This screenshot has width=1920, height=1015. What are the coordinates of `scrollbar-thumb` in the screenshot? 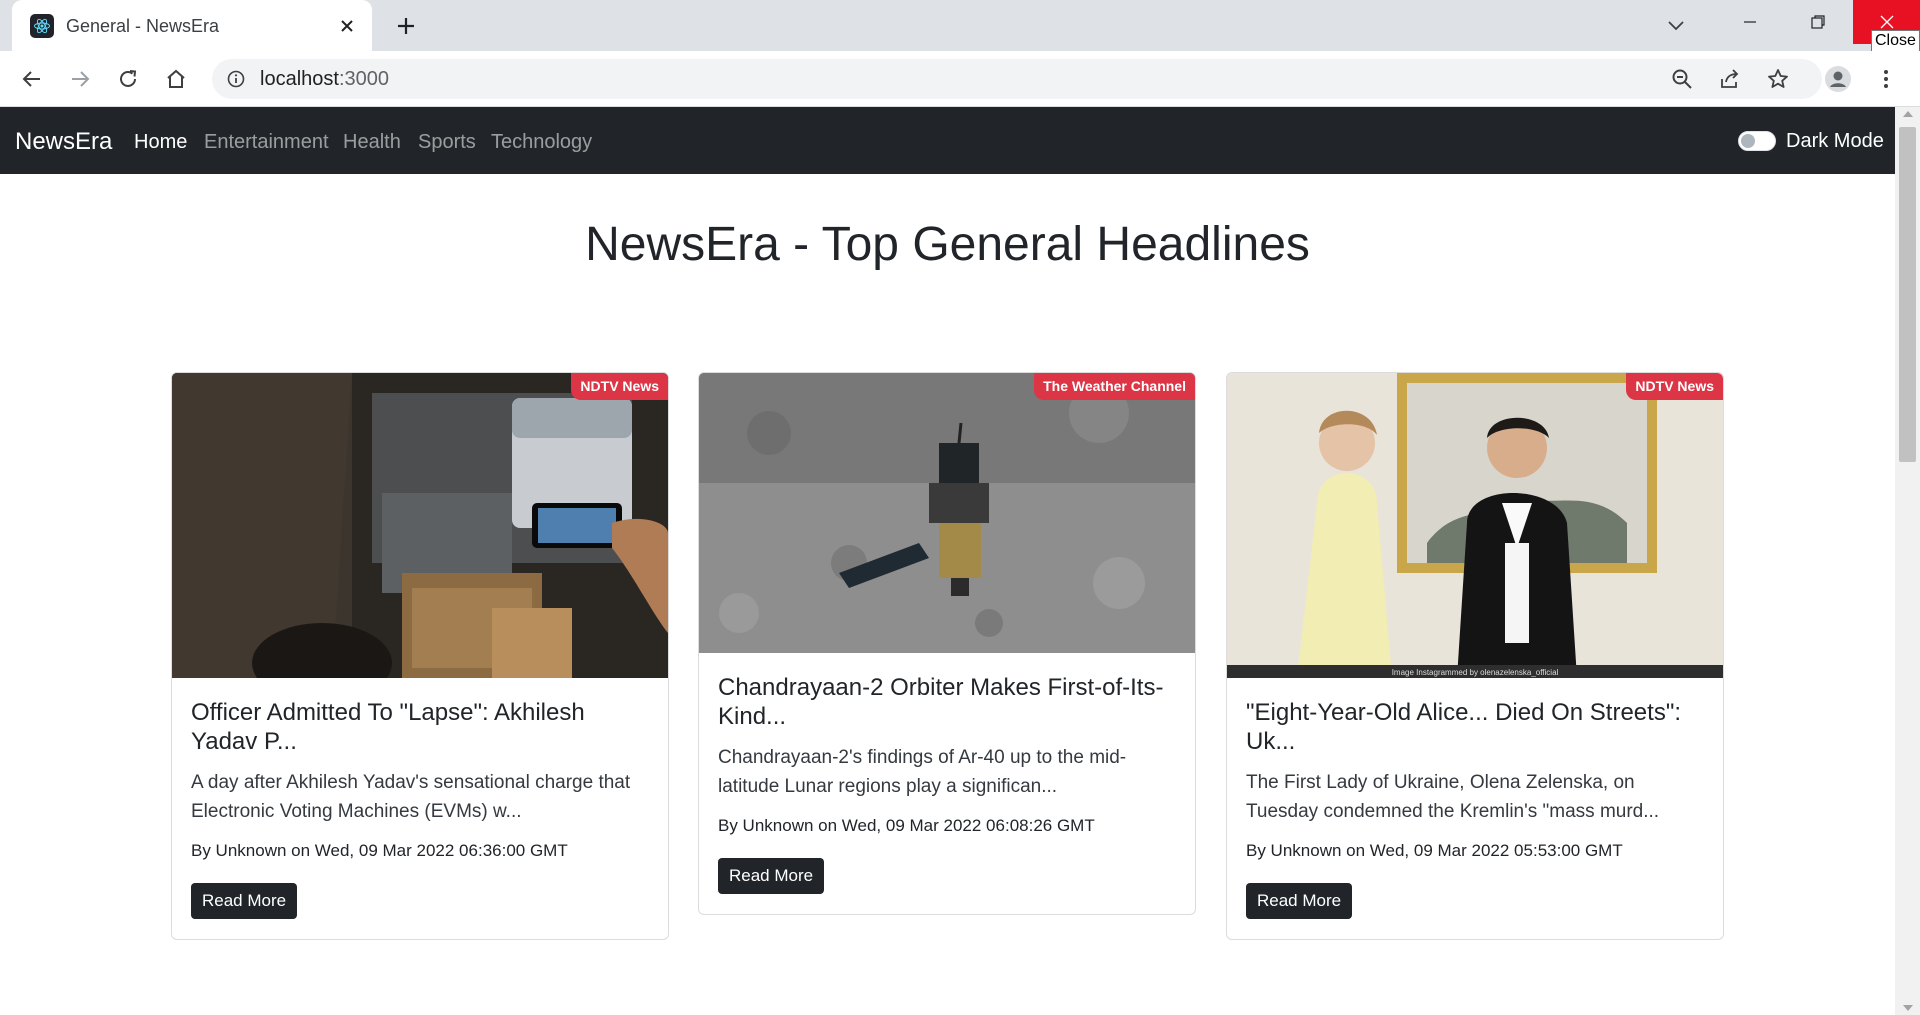 It's located at (1907, 294).